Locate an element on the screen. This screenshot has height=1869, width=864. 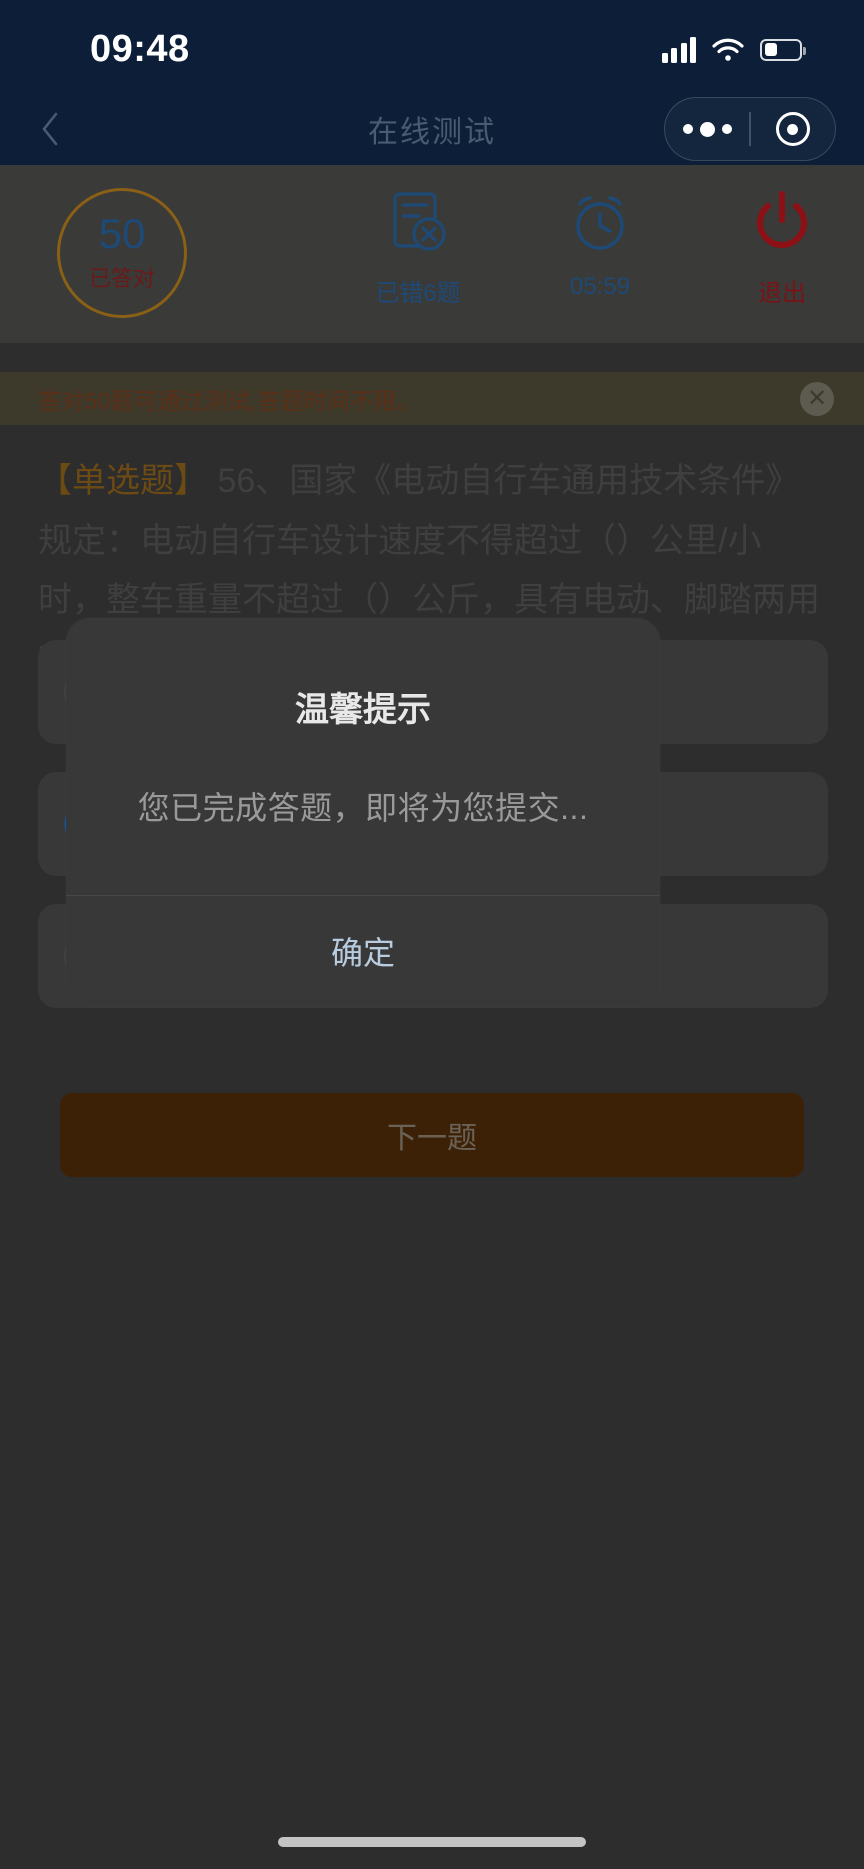
modal-confirm-button: 确定 is located at coordinates (363, 951).